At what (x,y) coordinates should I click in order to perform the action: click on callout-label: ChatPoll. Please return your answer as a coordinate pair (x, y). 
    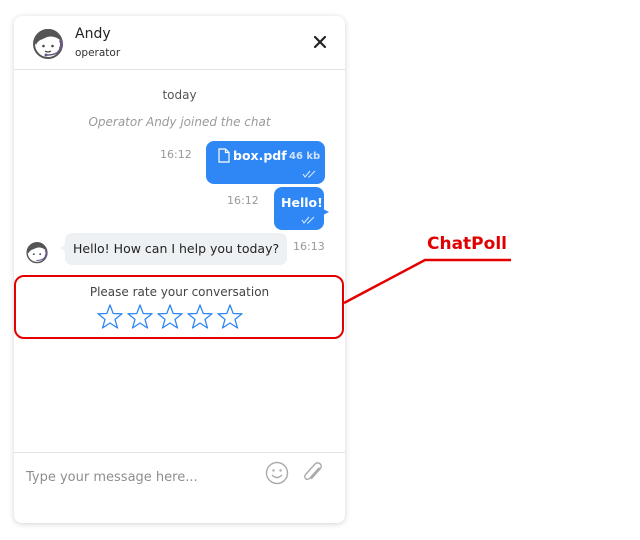
    Looking at the image, I should click on (467, 244).